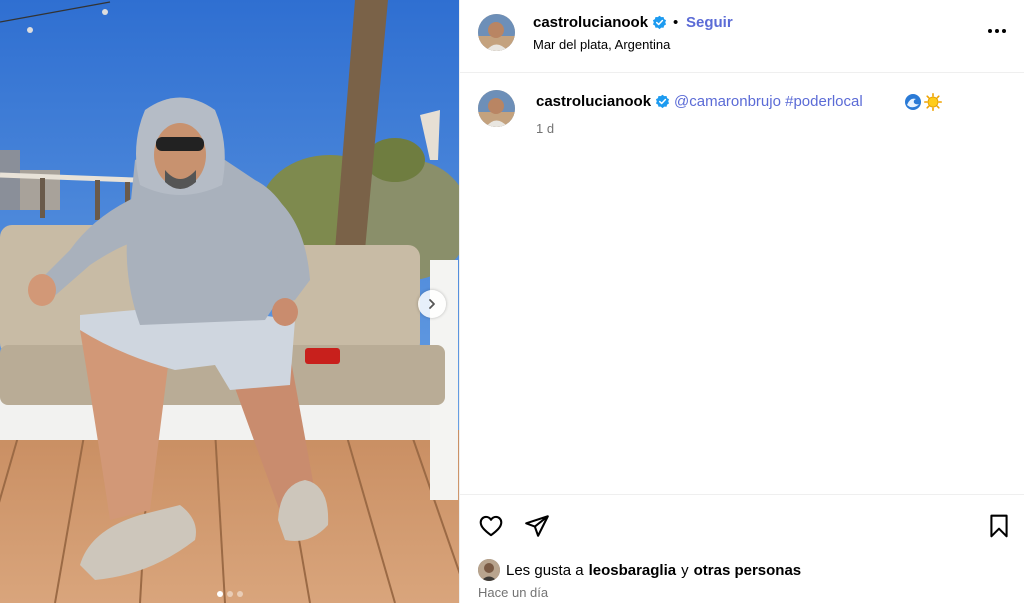 Image resolution: width=1024 pixels, height=603 pixels. What do you see at coordinates (727, 101) in the screenshot?
I see `caption-mention-link: @camaronbrujo` at bounding box center [727, 101].